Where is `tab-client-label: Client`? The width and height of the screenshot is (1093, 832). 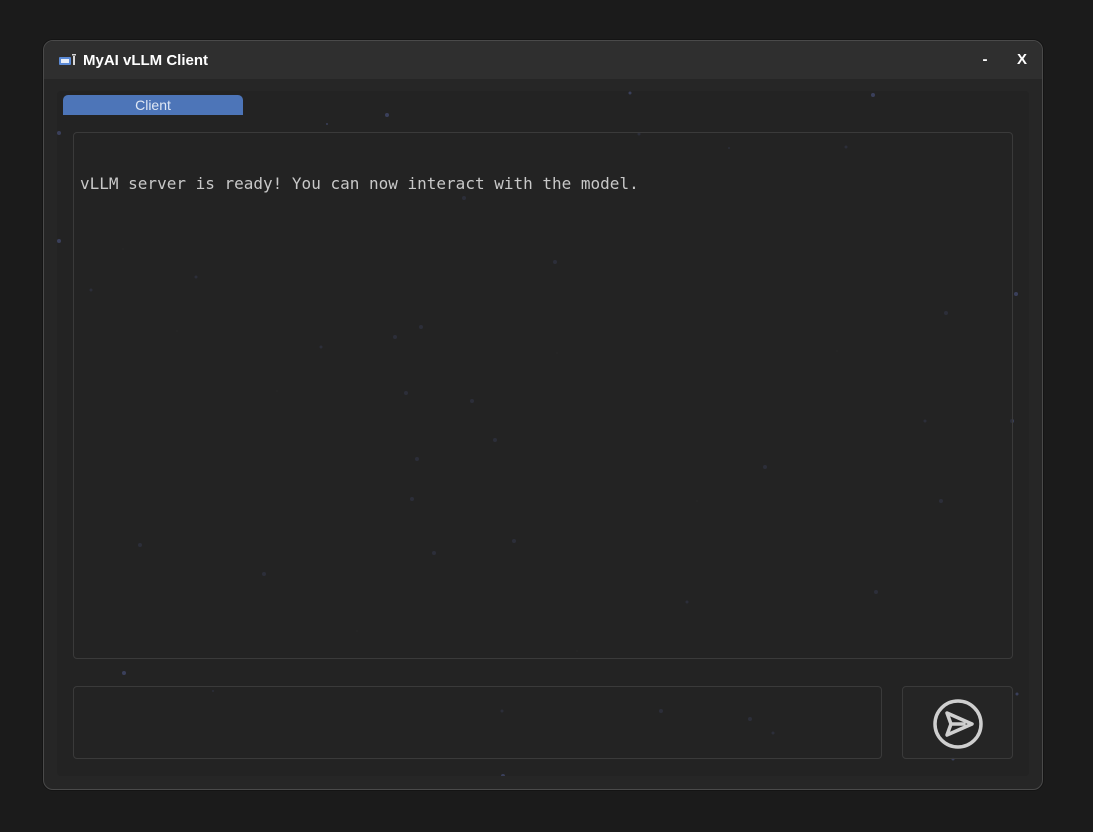 tab-client-label: Client is located at coordinates (153, 105).